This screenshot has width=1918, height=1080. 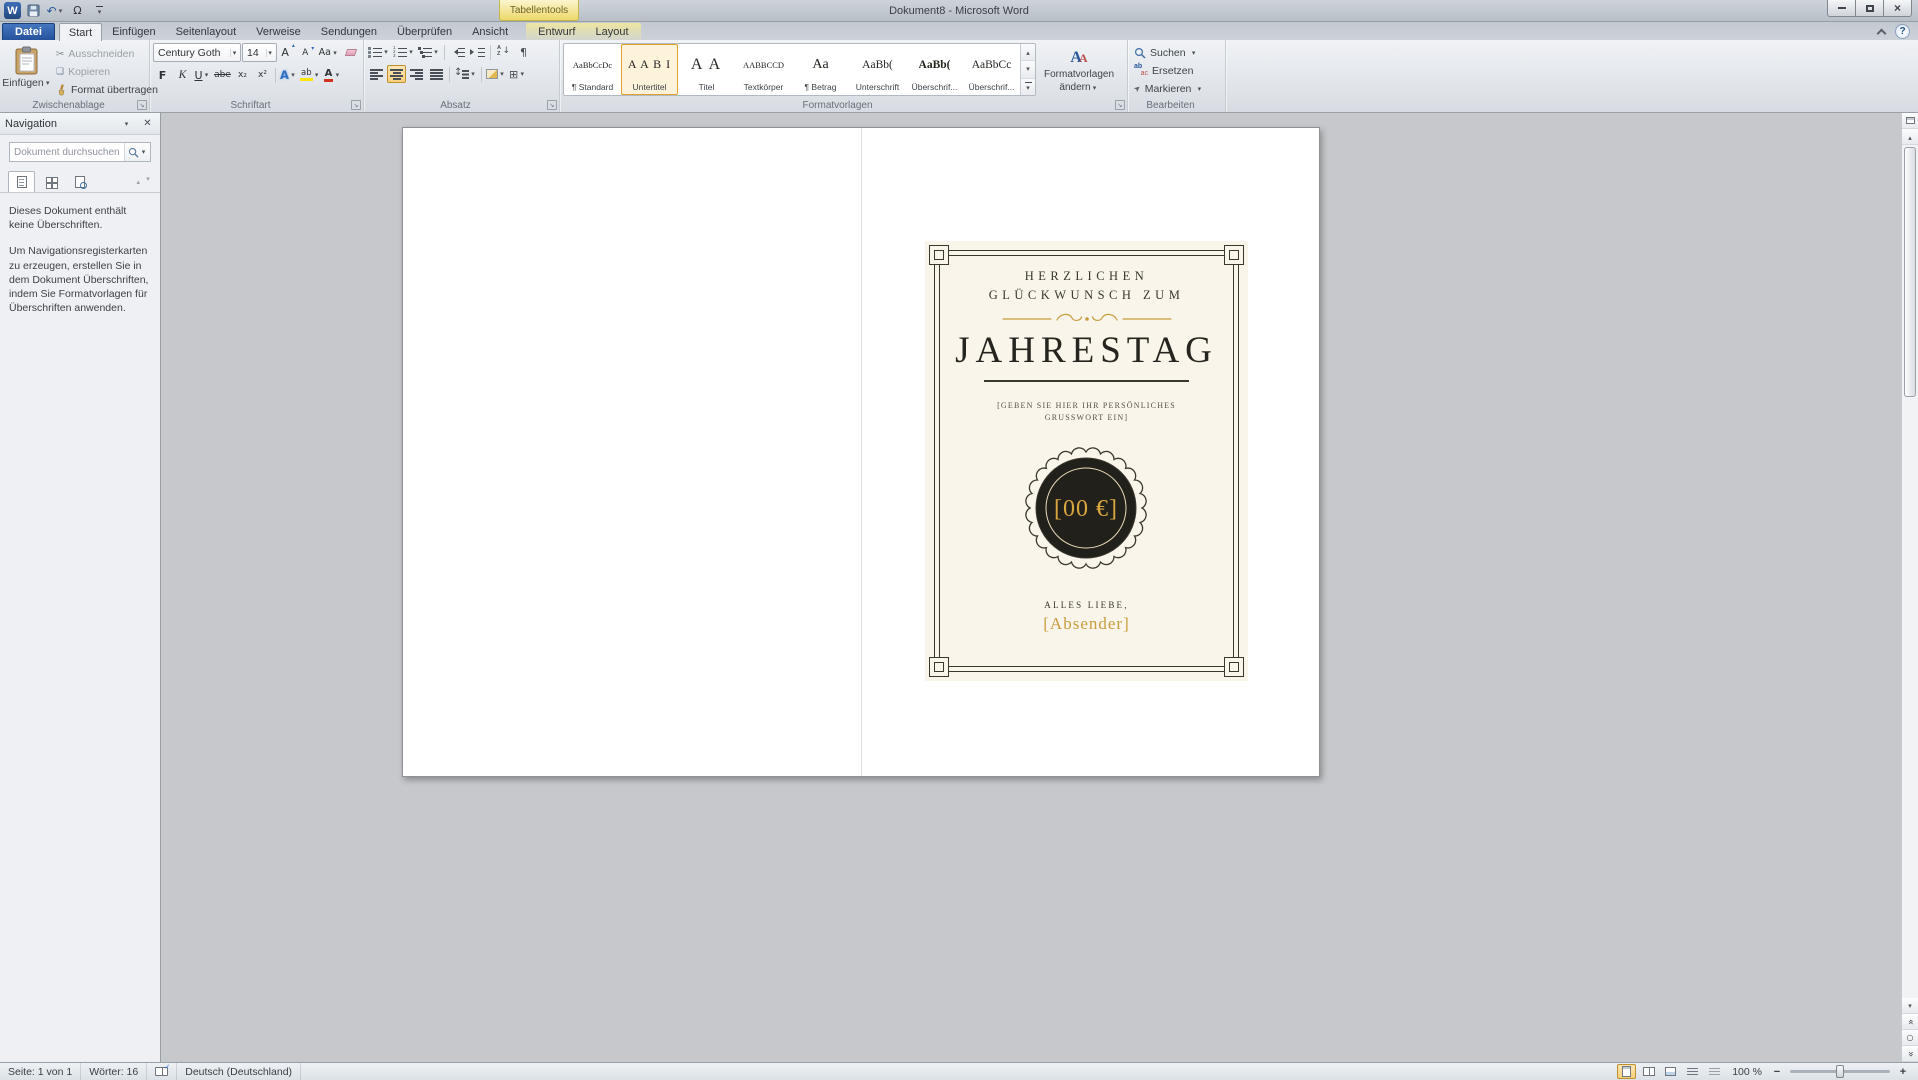 I want to click on style-card-betrag: Aa ¶ Betrag, so click(x=820, y=69).